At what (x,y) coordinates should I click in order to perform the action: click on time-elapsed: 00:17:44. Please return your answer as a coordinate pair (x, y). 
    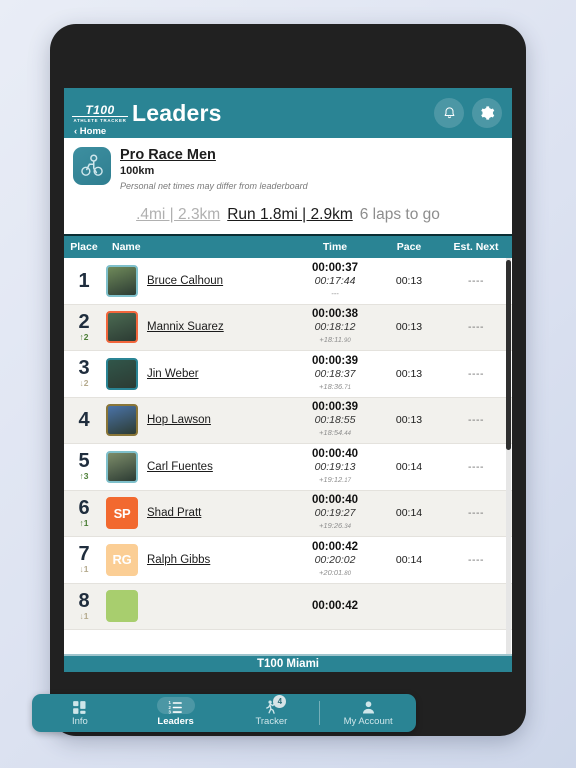
    Looking at the image, I should click on (335, 280).